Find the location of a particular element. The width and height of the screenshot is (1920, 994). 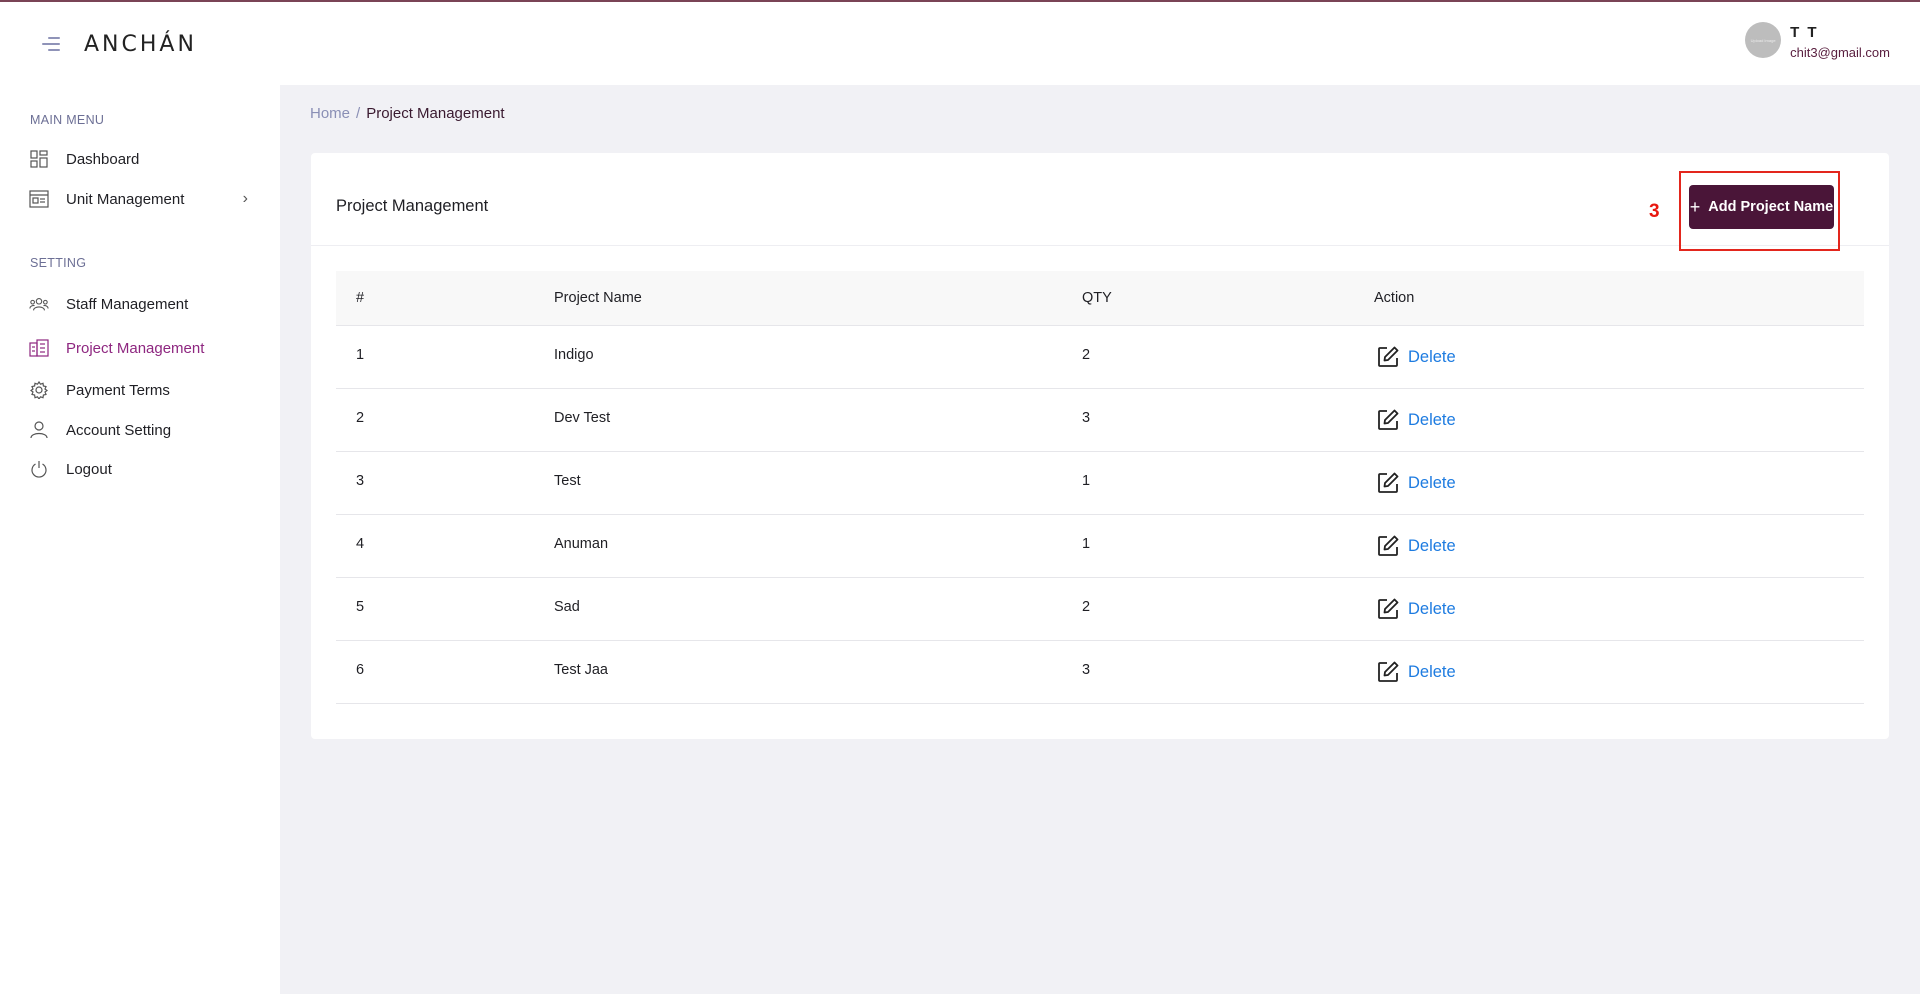

breadcrumb: Home / Project Management is located at coordinates (407, 113).